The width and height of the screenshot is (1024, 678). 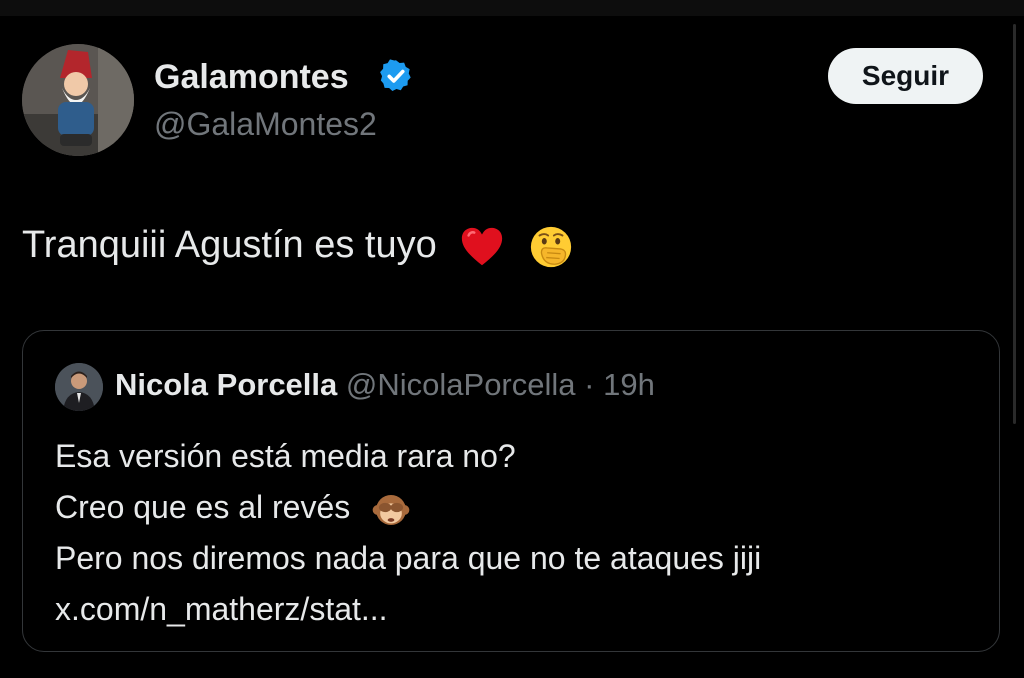 What do you see at coordinates (229, 245) in the screenshot?
I see `tweet-text-content: Tranquiii Agustín es tuyo` at bounding box center [229, 245].